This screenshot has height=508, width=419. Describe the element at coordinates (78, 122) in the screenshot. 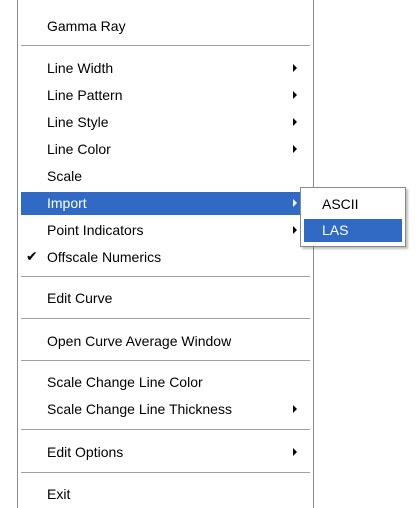

I see `menu-item-label: Line Style` at that location.